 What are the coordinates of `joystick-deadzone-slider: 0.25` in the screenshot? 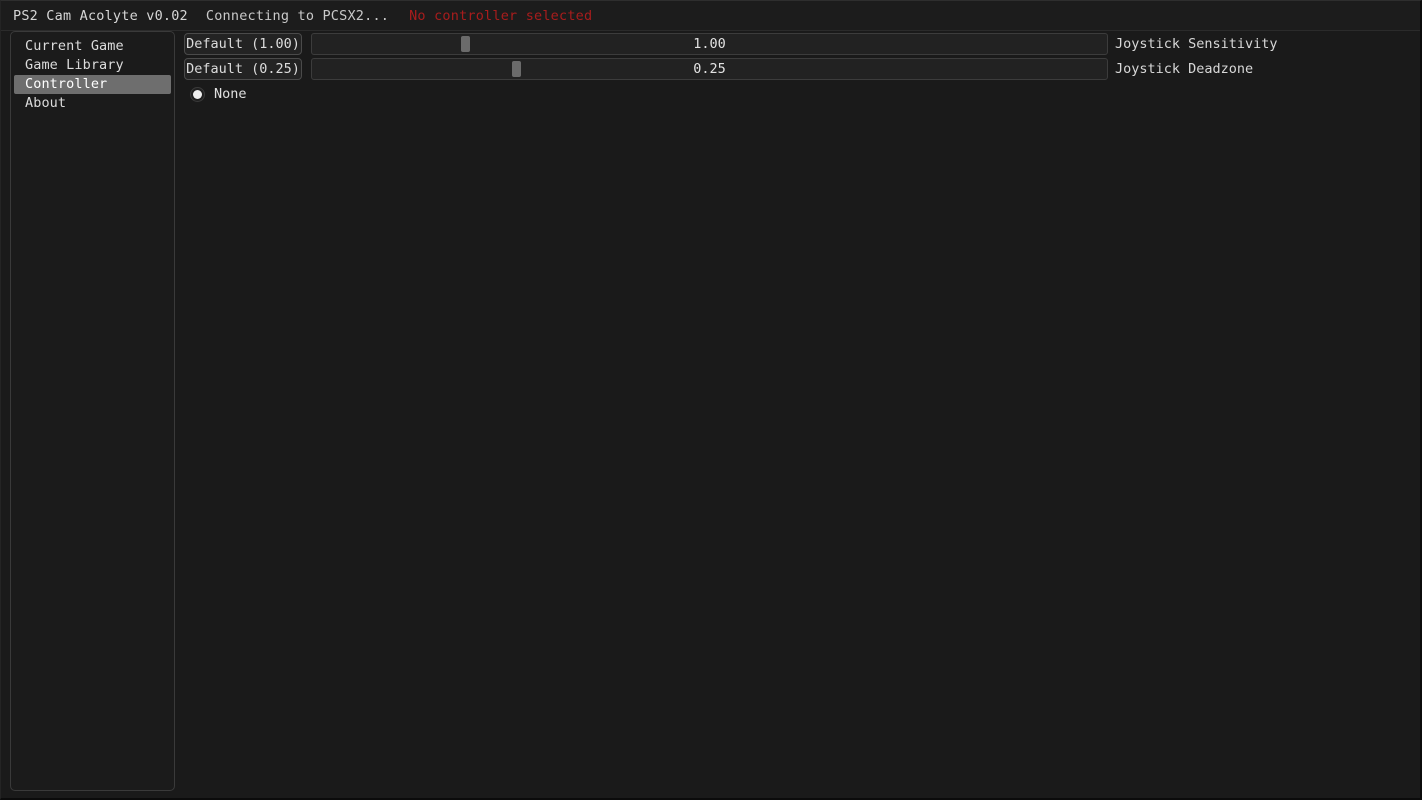 It's located at (709, 69).